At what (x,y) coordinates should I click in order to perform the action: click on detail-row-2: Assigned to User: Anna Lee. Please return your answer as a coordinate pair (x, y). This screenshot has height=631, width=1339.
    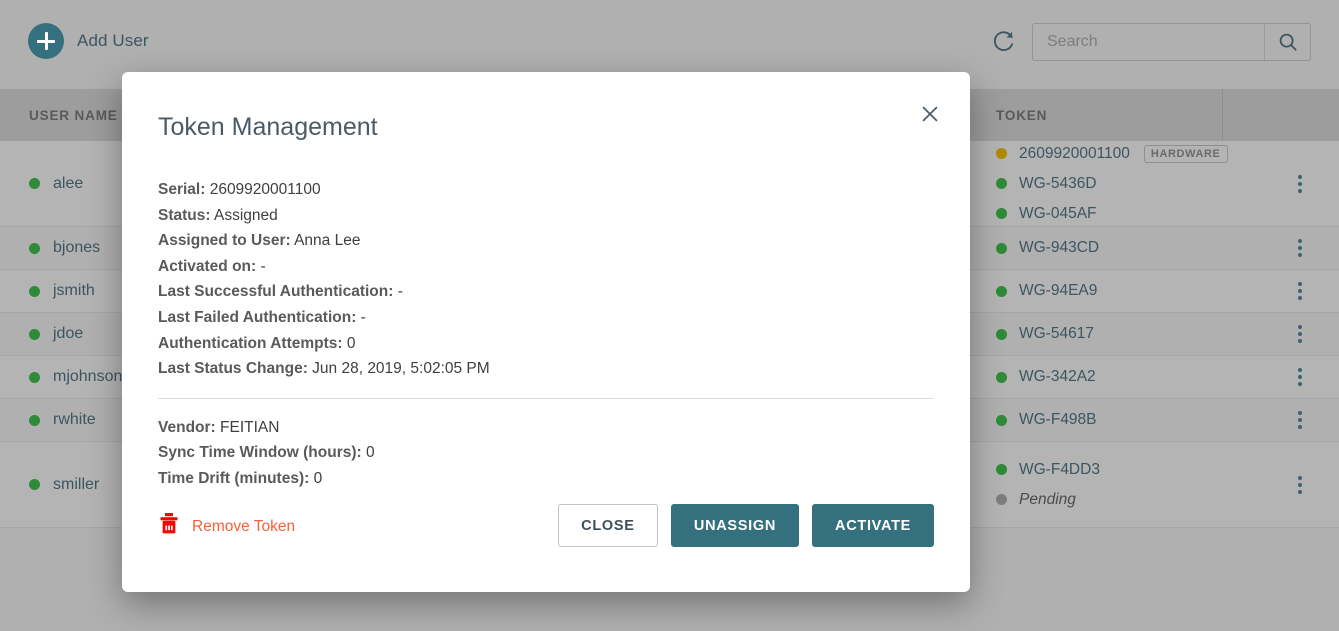
    Looking at the image, I should click on (546, 241).